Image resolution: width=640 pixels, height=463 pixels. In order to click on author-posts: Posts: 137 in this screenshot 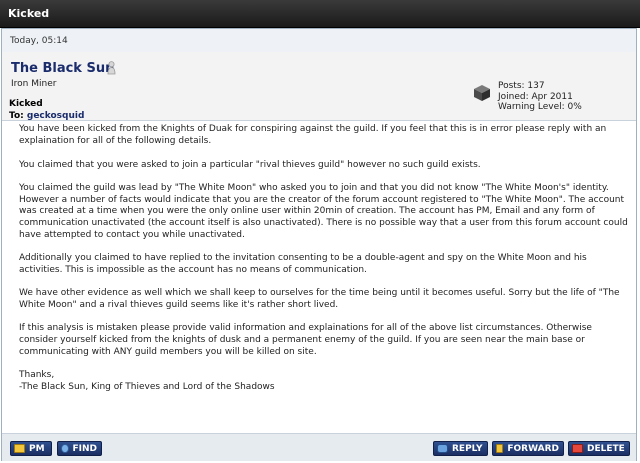, I will do `click(521, 86)`.